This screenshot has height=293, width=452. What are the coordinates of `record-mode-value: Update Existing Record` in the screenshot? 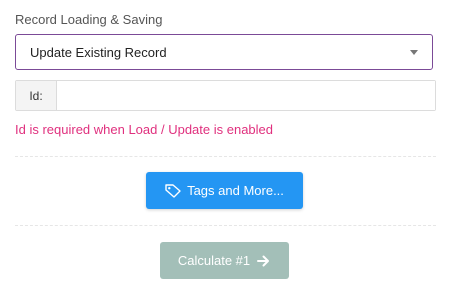 It's located at (98, 52).